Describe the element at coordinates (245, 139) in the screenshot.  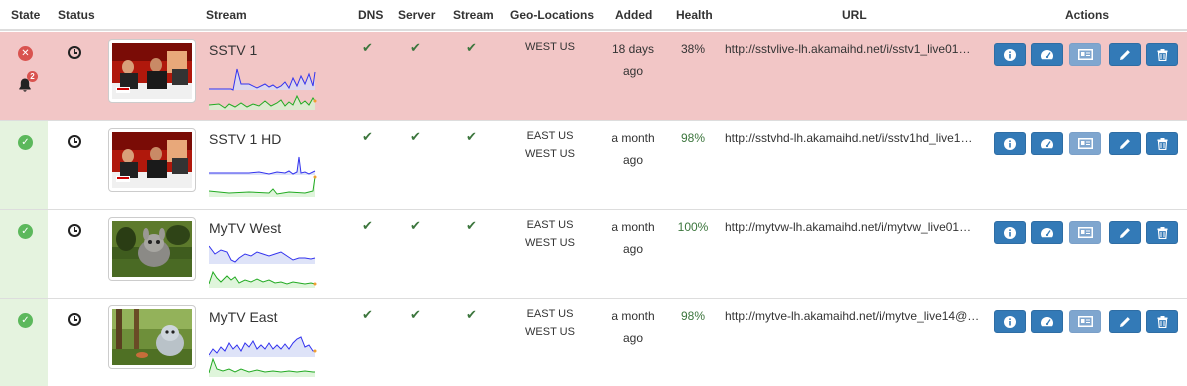
I see `stream-name: SSTV 1 HD` at that location.